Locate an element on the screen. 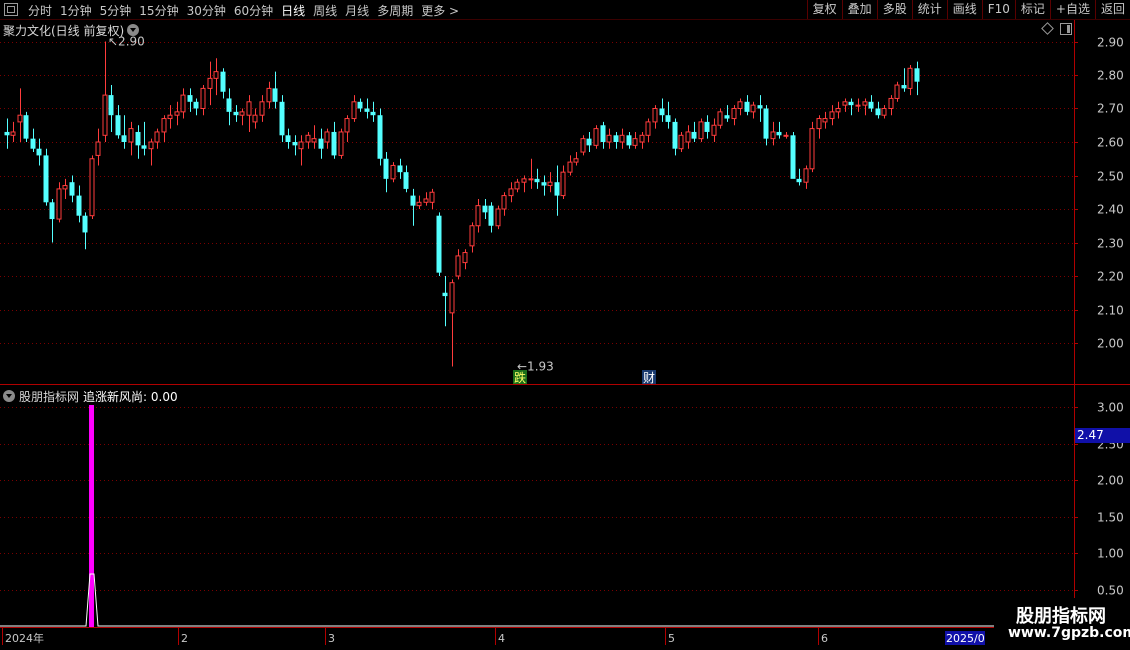 This screenshot has height=650, width=1130. indicator-line-value: 0.00 is located at coordinates (164, 397).